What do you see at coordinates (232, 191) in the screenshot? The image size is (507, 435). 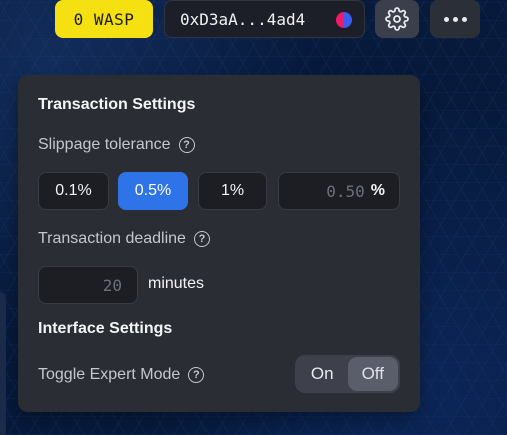 I see `slippage-option-1: 1%` at bounding box center [232, 191].